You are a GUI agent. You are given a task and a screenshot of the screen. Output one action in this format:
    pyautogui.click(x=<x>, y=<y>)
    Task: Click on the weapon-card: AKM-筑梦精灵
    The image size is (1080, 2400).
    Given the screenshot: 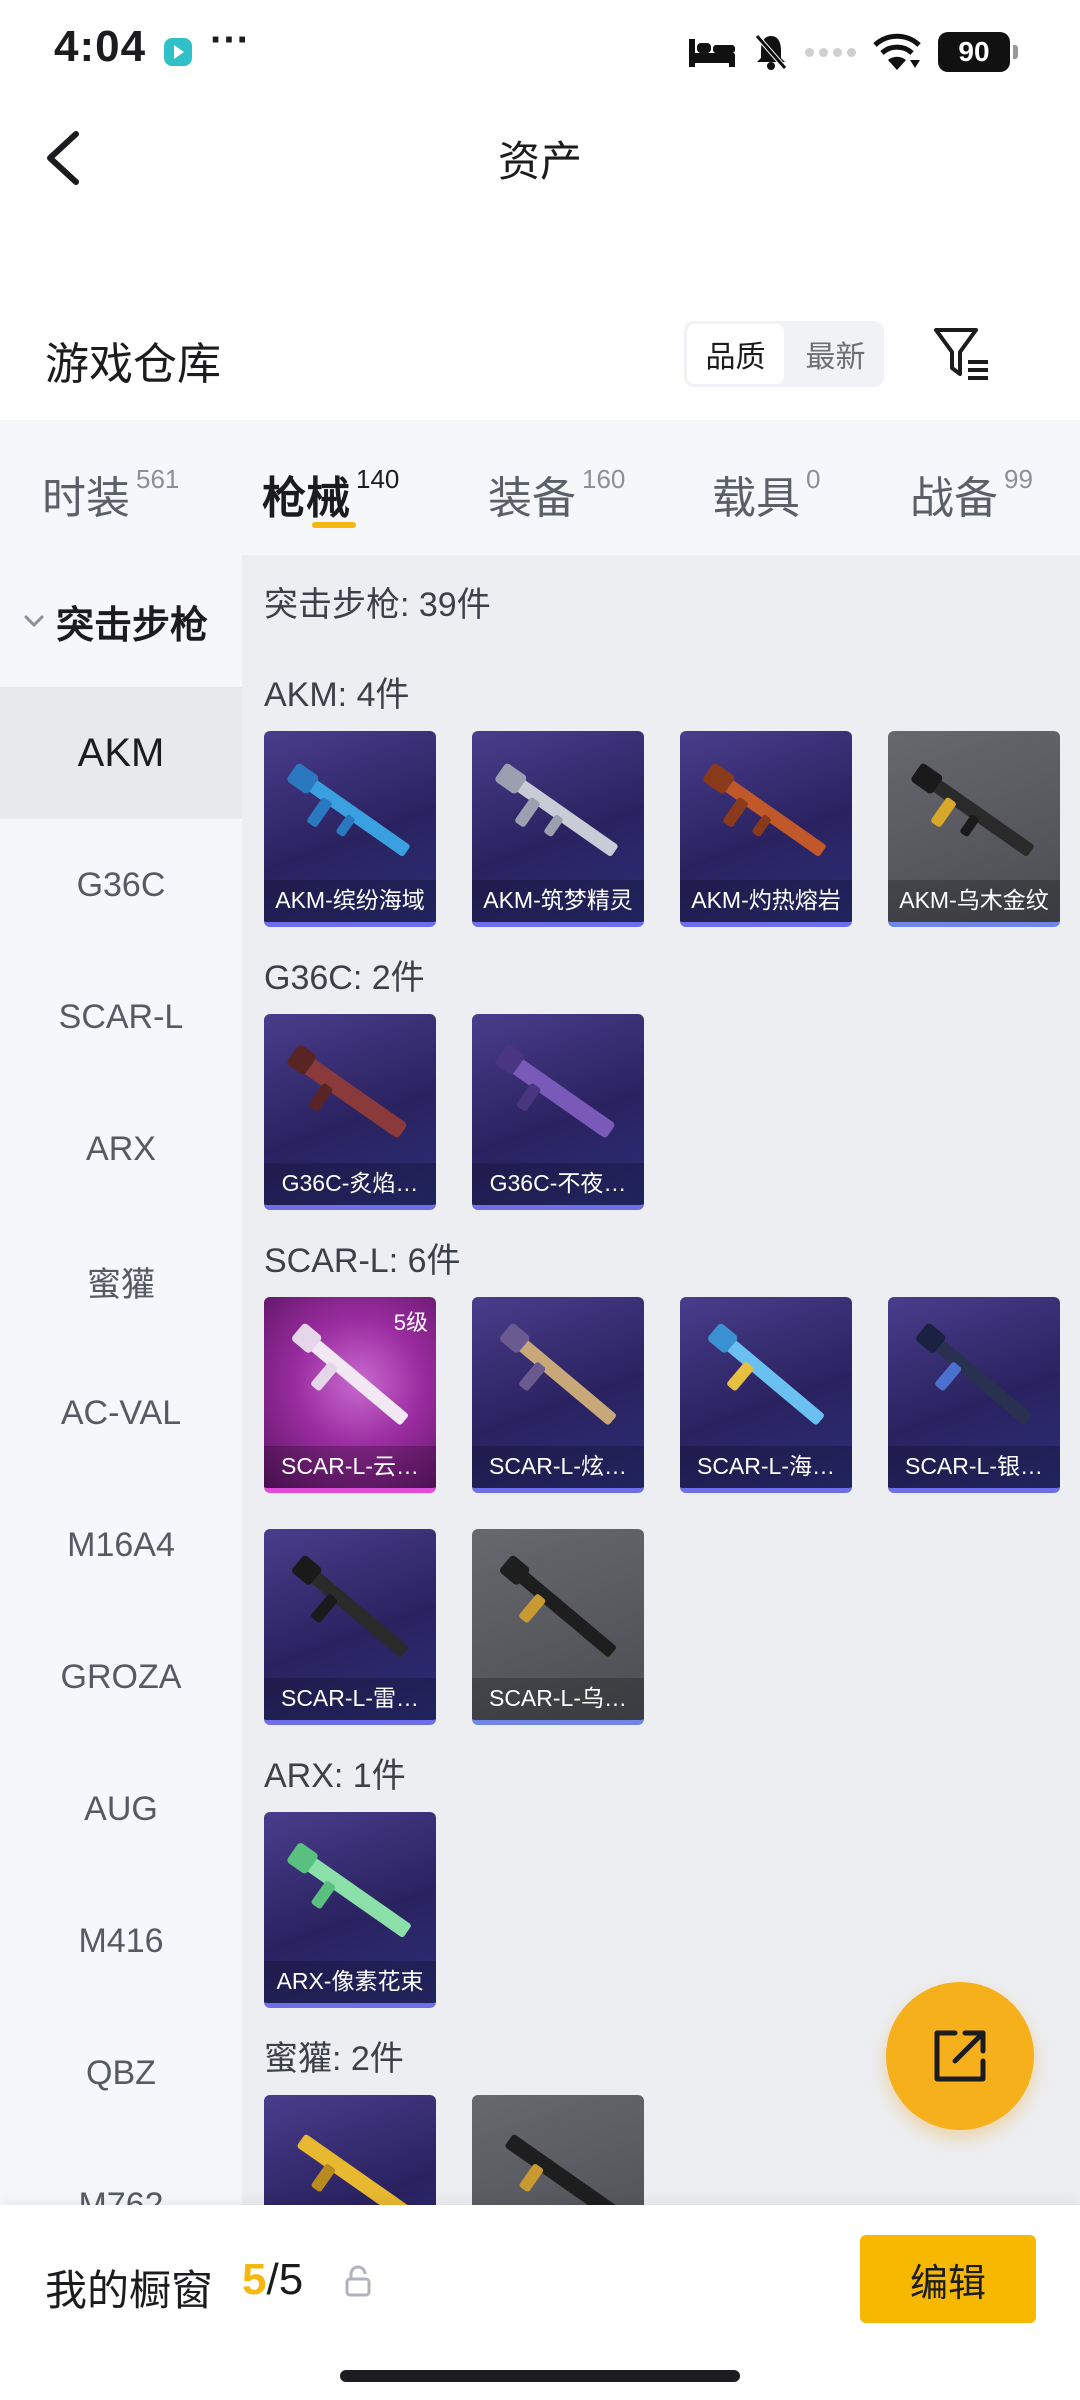 What is the action you would take?
    pyautogui.click(x=558, y=829)
    